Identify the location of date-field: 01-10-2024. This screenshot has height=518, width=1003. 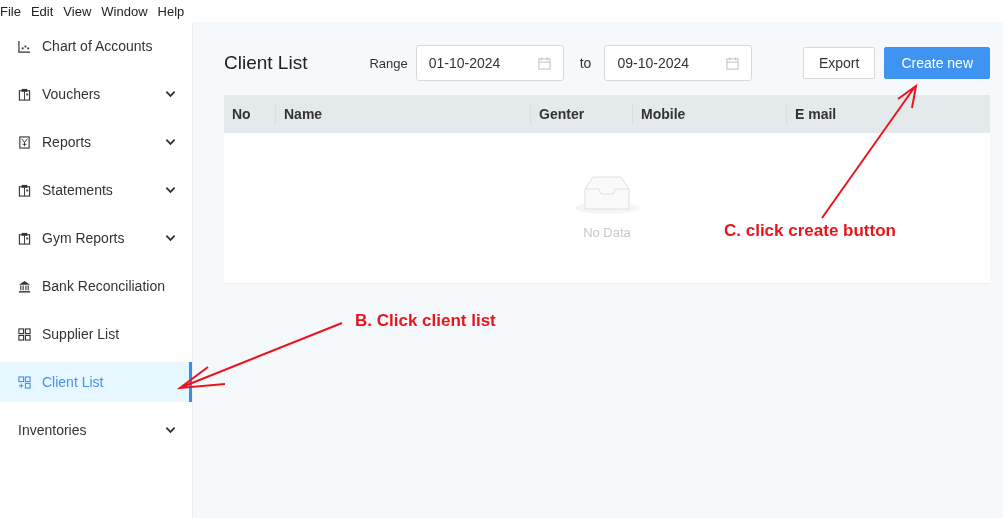
(489, 63).